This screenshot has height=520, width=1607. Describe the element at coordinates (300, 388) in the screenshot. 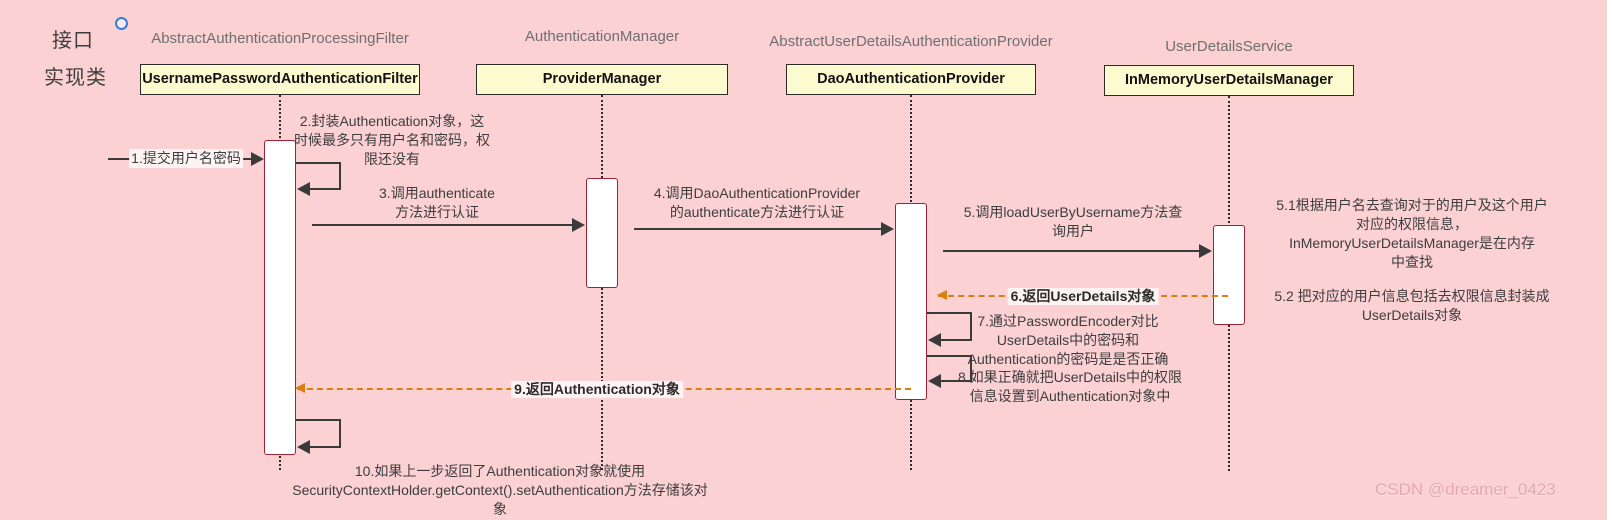

I see `message-9-arrowhead-icon` at that location.